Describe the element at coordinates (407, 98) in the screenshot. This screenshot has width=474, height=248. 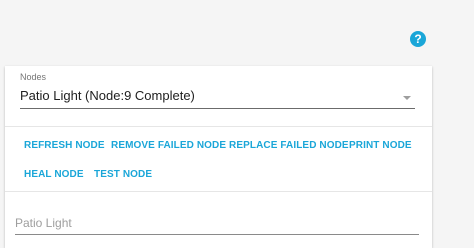
I see `chevron-down-icon` at that location.